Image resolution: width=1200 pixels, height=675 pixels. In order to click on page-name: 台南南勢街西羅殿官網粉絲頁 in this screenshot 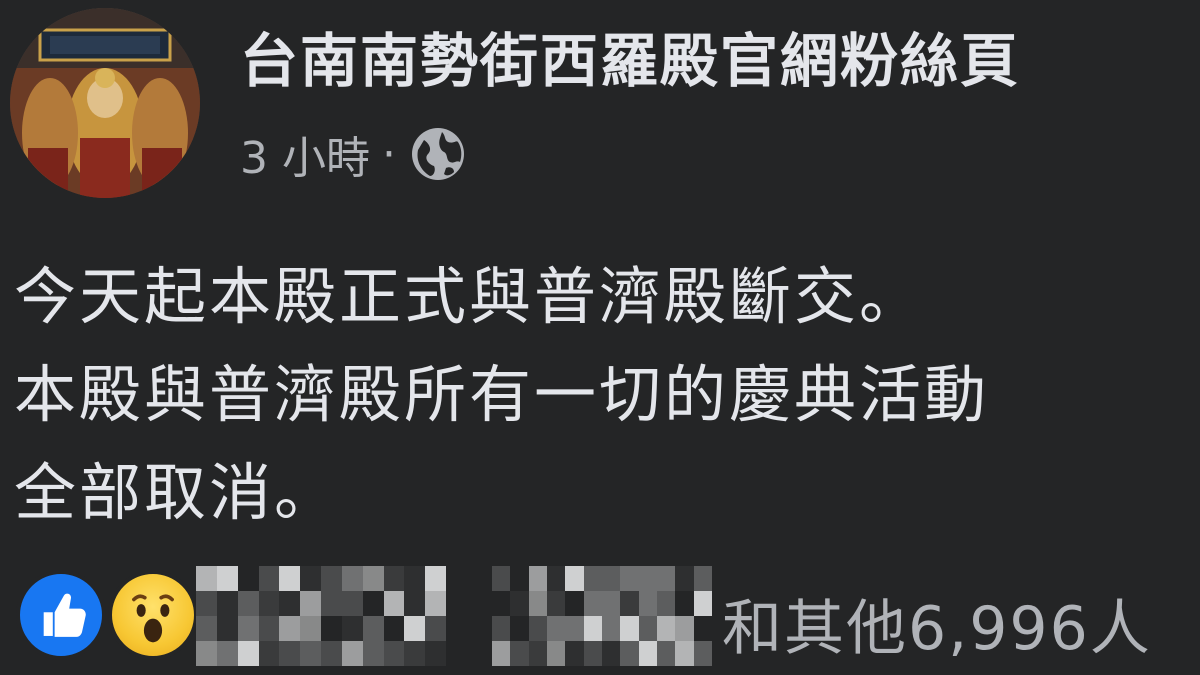, I will do `click(630, 56)`.